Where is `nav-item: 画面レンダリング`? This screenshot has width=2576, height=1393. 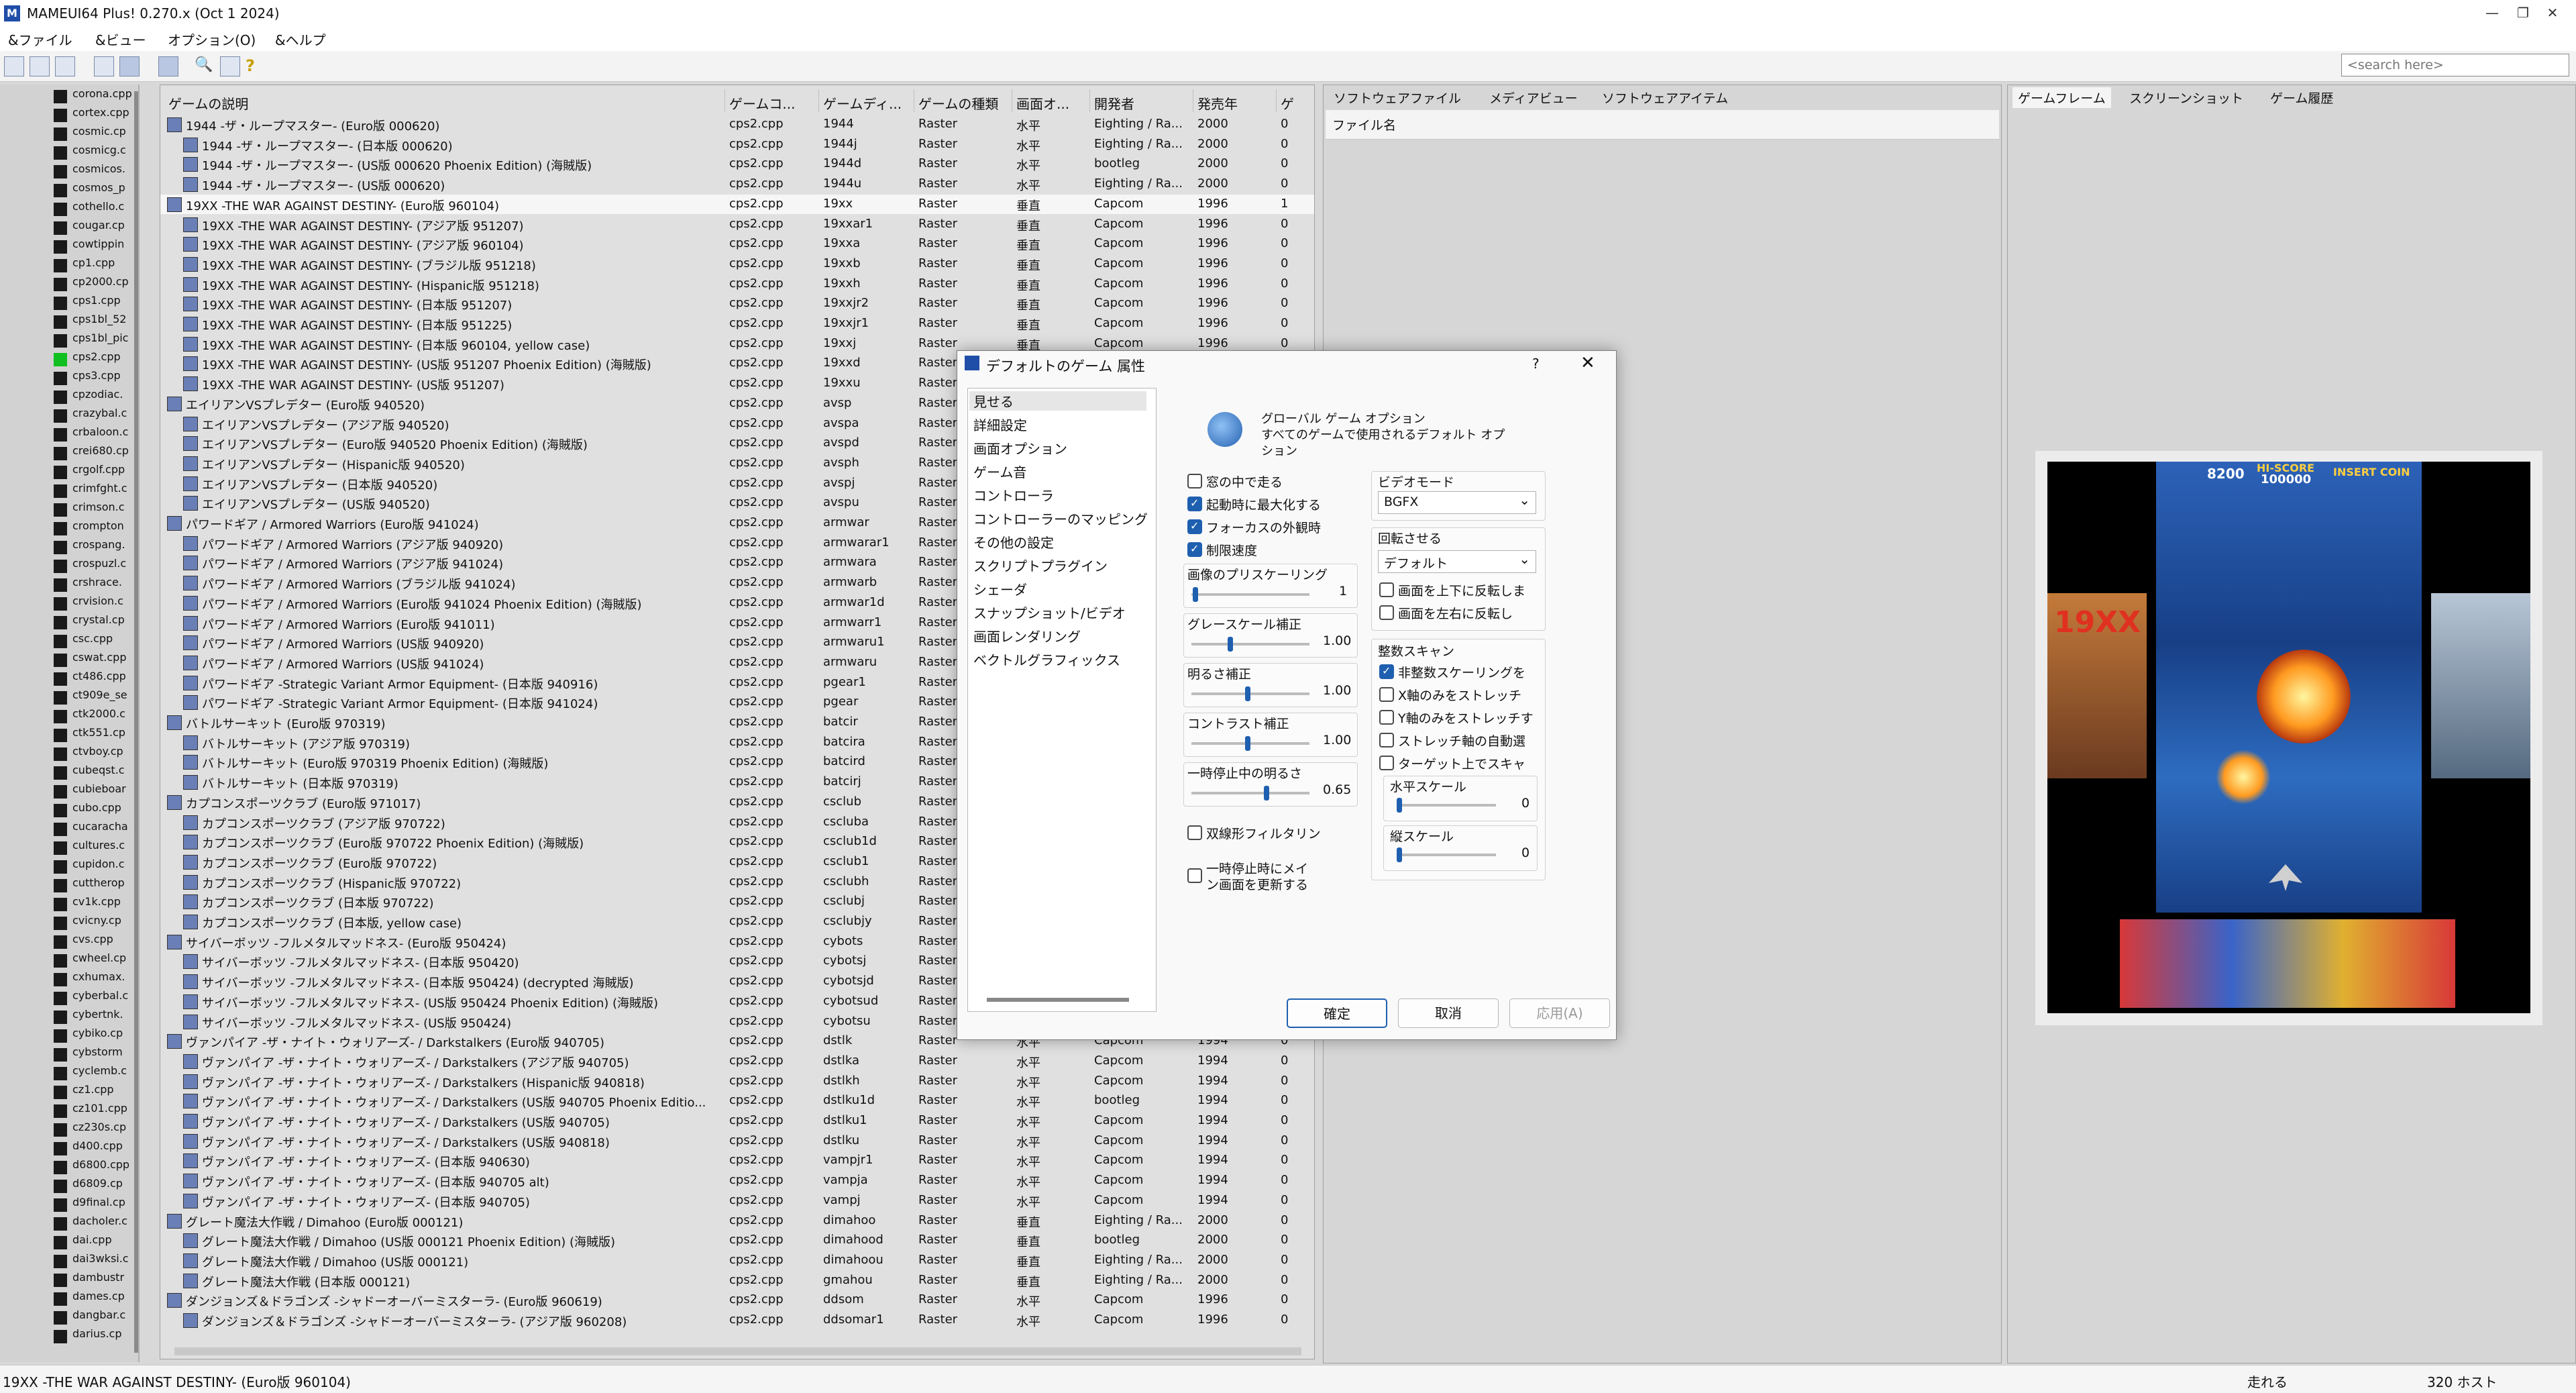 nav-item: 画面レンダリング is located at coordinates (1027, 636).